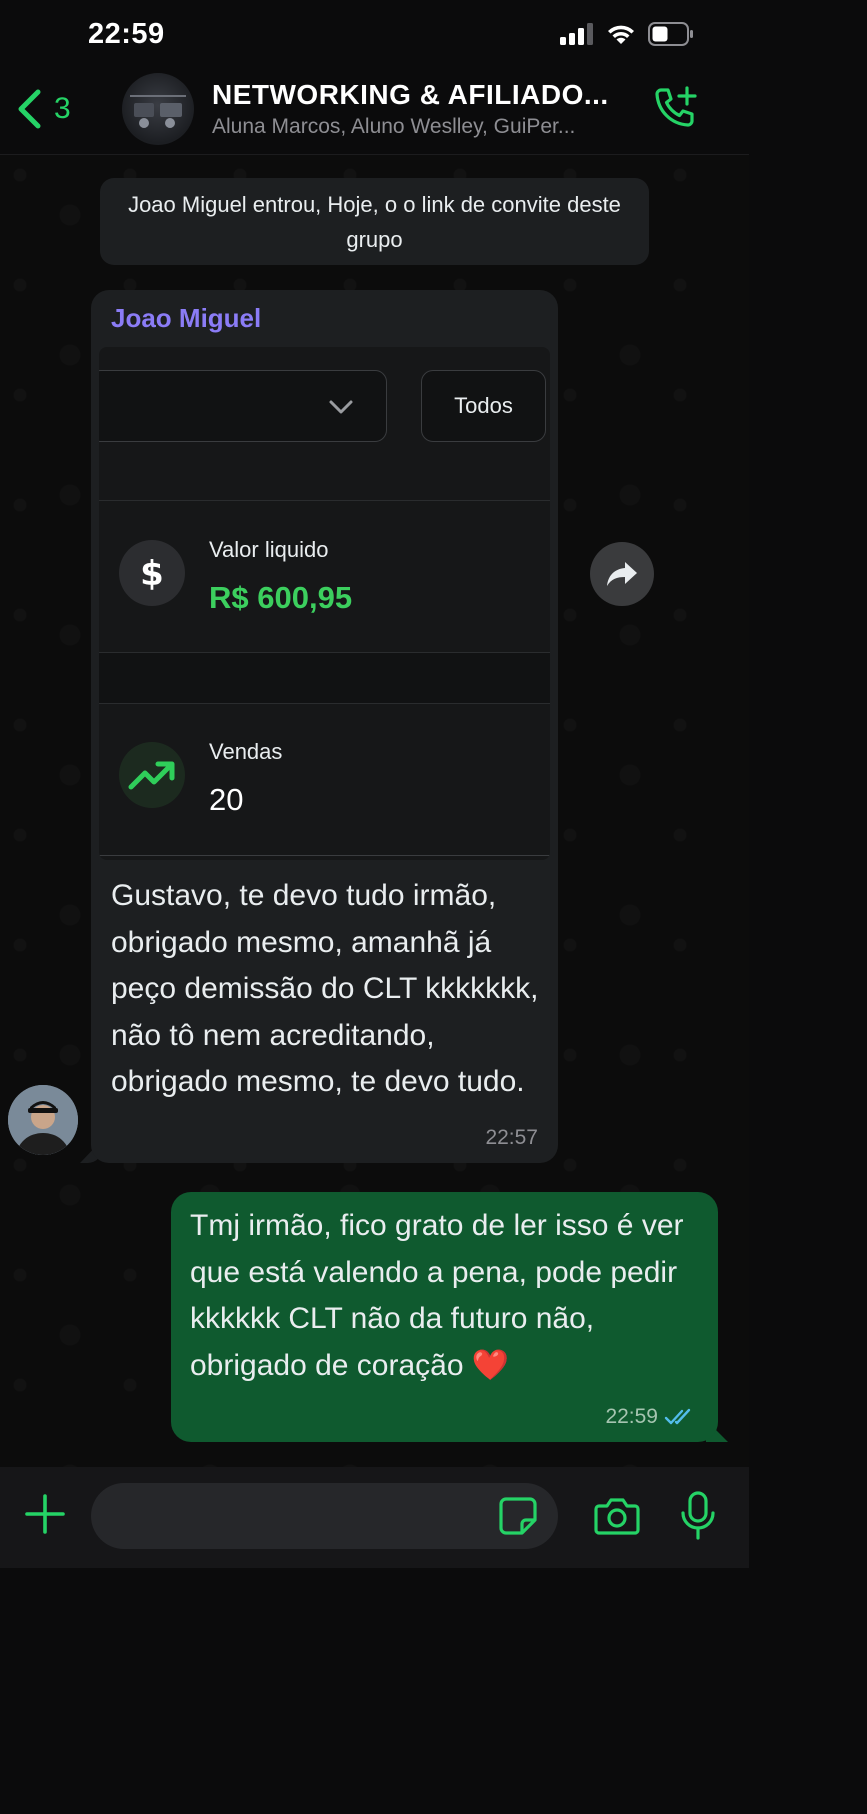  I want to click on attach-button, so click(45, 1516).